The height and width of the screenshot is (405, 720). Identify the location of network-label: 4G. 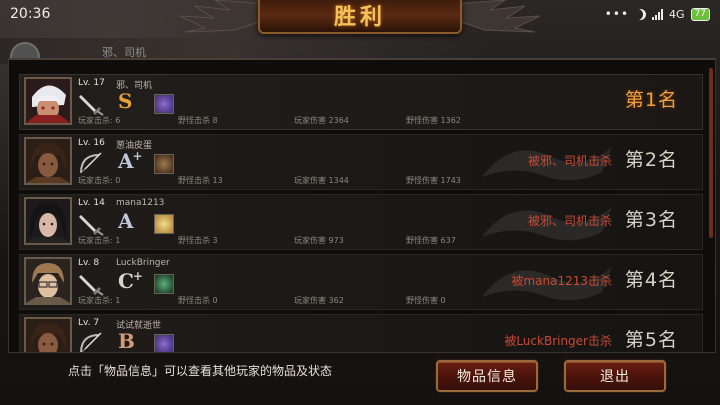
(677, 14).